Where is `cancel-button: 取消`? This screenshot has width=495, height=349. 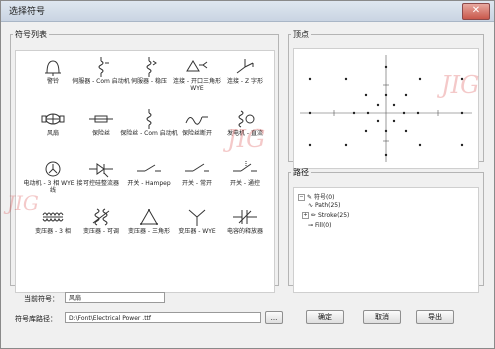
cancel-button: 取消 is located at coordinates (382, 317).